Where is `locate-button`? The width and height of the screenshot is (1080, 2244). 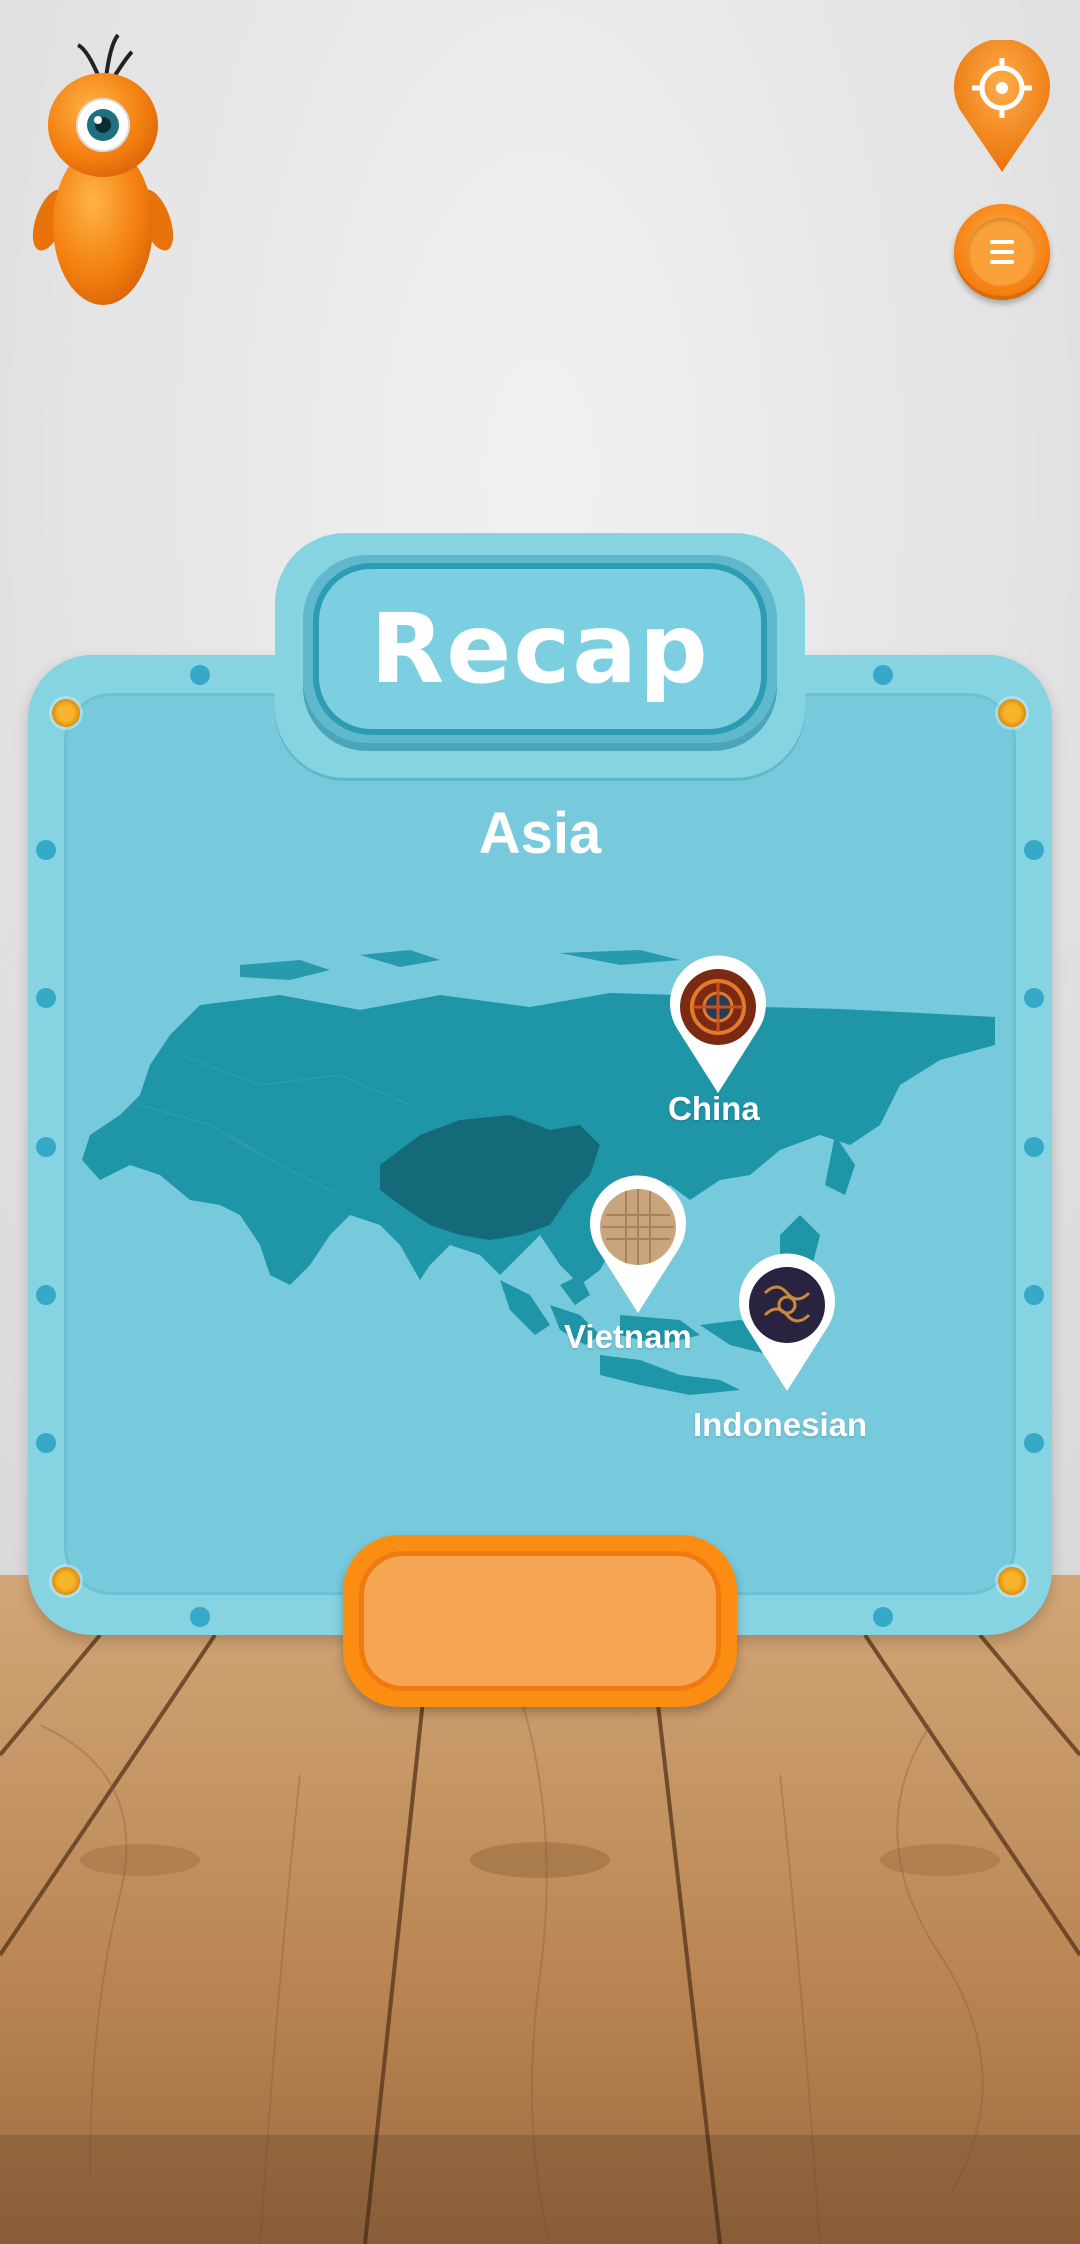
locate-button is located at coordinates (1002, 106).